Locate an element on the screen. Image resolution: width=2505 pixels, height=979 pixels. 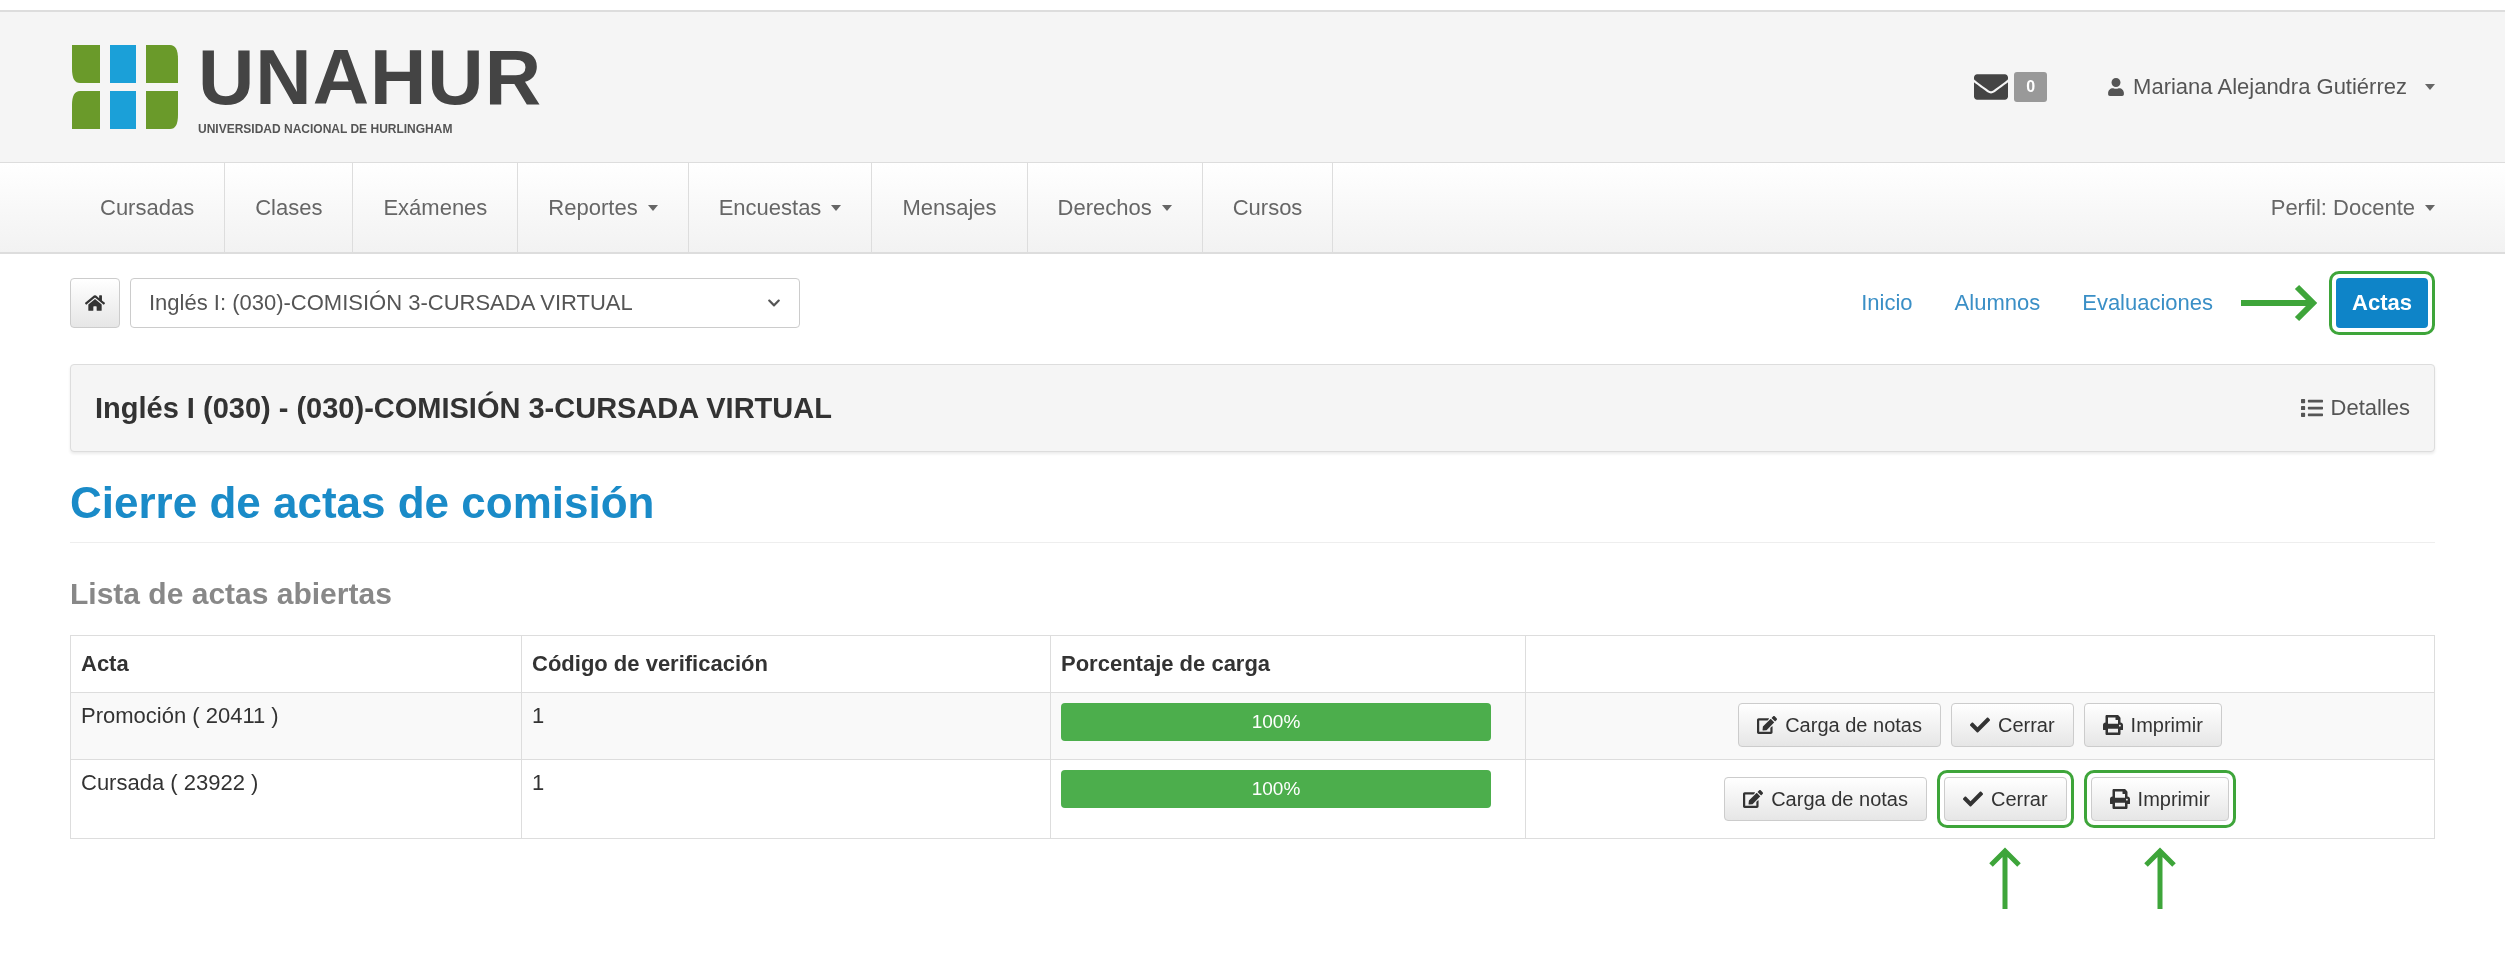
nav-item: Derechos is located at coordinates (1115, 207).